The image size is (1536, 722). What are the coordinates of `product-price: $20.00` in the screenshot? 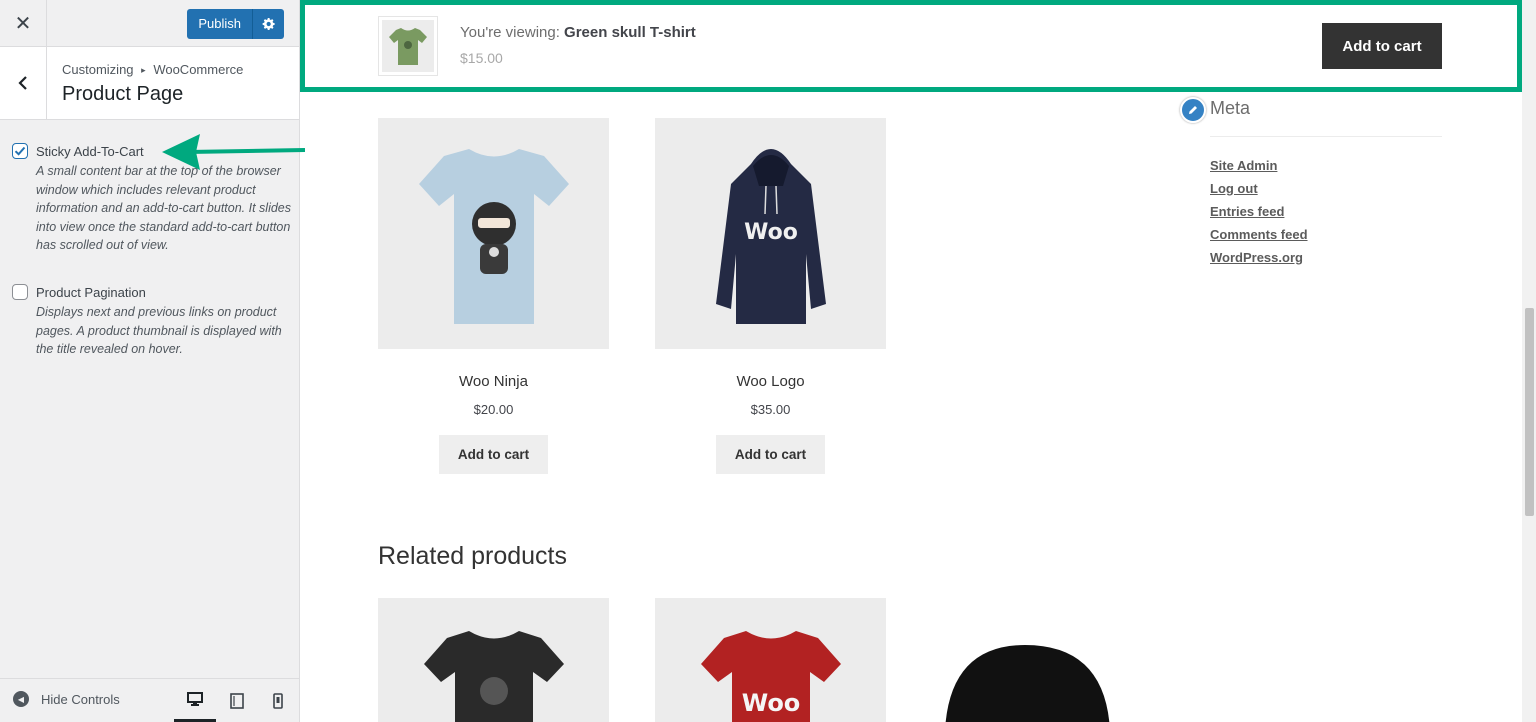 It's located at (493, 409).